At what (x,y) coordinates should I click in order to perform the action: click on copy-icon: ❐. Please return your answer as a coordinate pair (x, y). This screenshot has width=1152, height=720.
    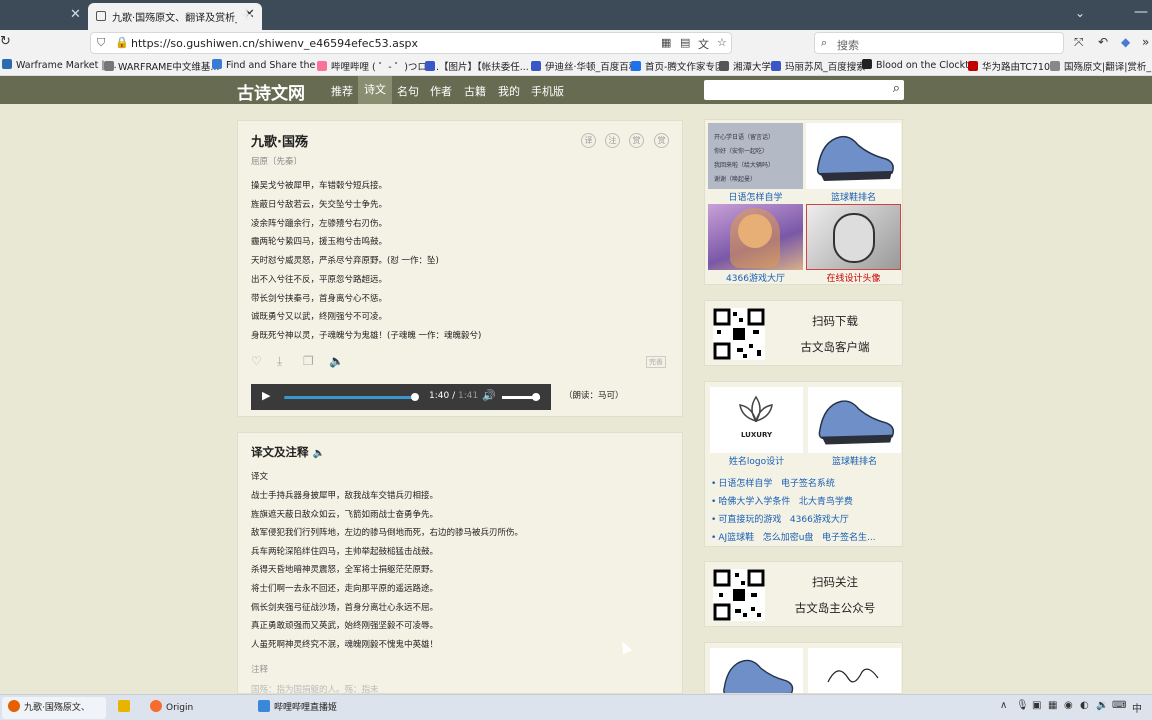
    Looking at the image, I should click on (308, 361).